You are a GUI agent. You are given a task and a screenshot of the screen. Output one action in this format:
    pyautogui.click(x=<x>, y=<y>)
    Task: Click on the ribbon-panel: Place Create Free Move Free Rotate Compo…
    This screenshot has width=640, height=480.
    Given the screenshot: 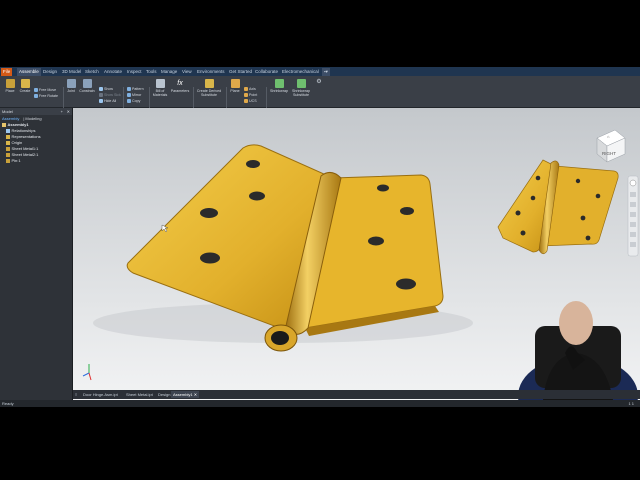 What is the action you would take?
    pyautogui.click(x=320, y=95)
    